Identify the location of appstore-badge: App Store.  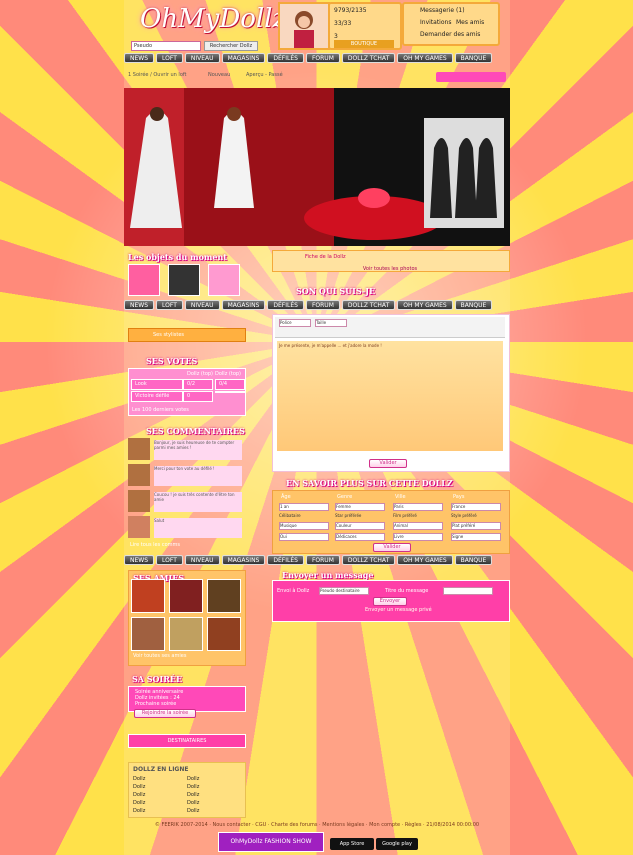
(352, 844).